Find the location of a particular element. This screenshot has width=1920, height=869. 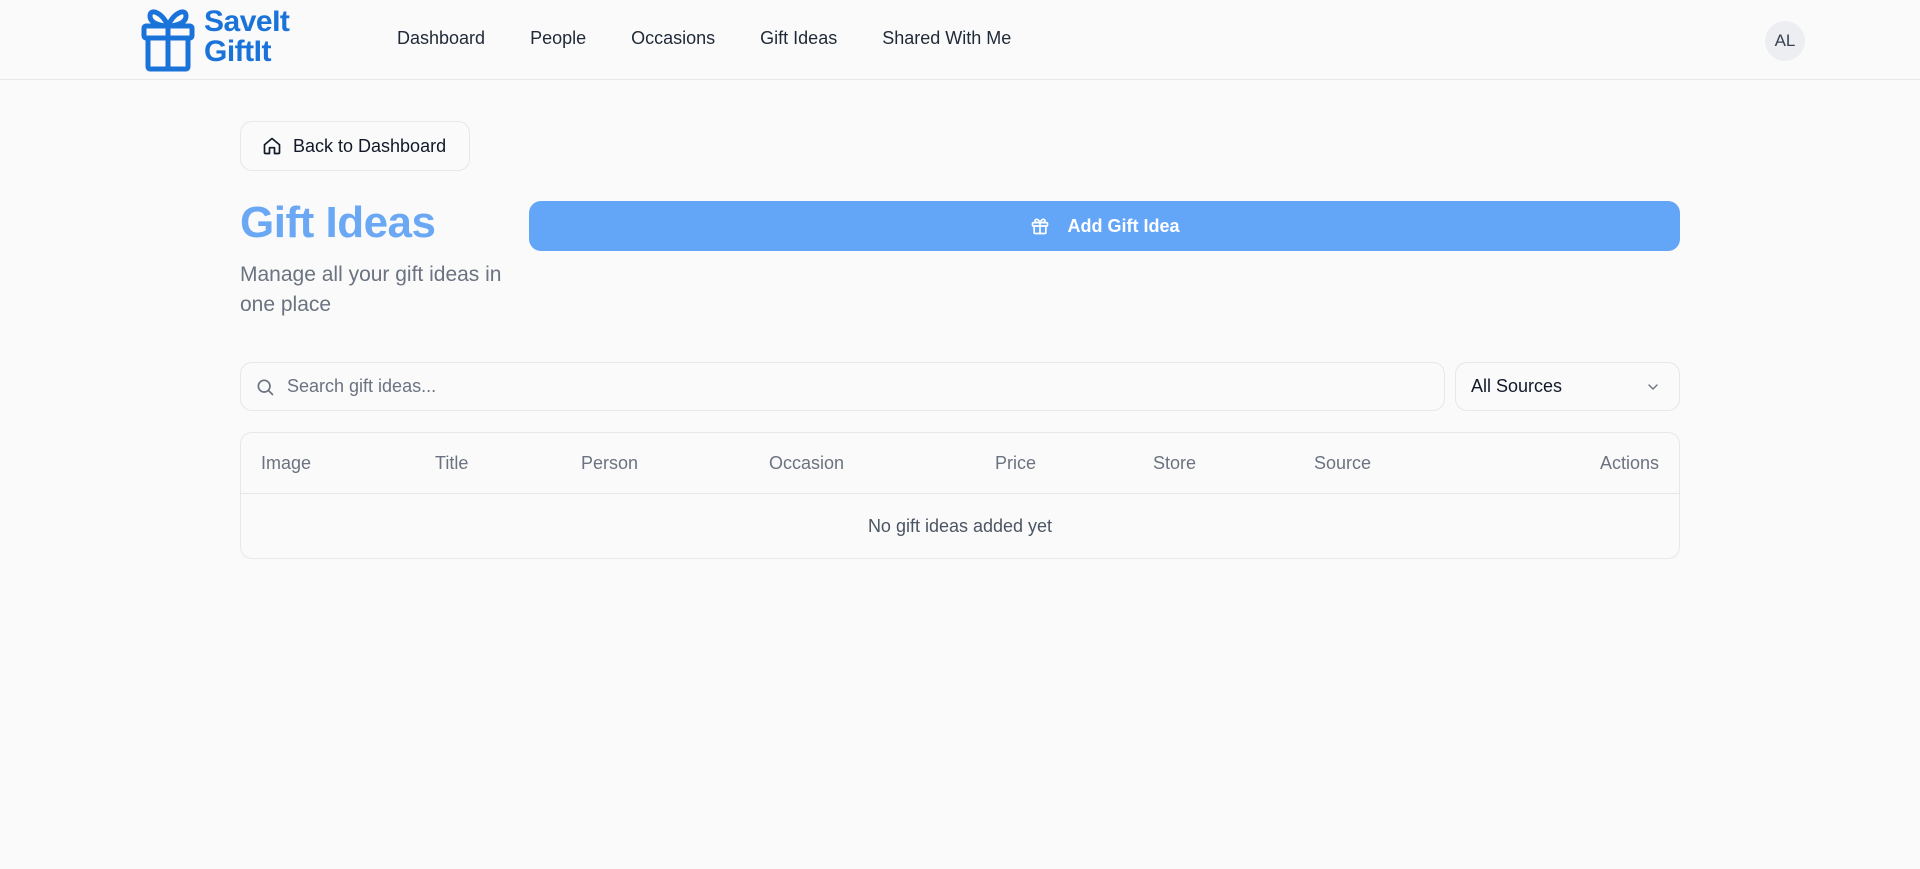

column-header-source: Source is located at coordinates (1343, 463).